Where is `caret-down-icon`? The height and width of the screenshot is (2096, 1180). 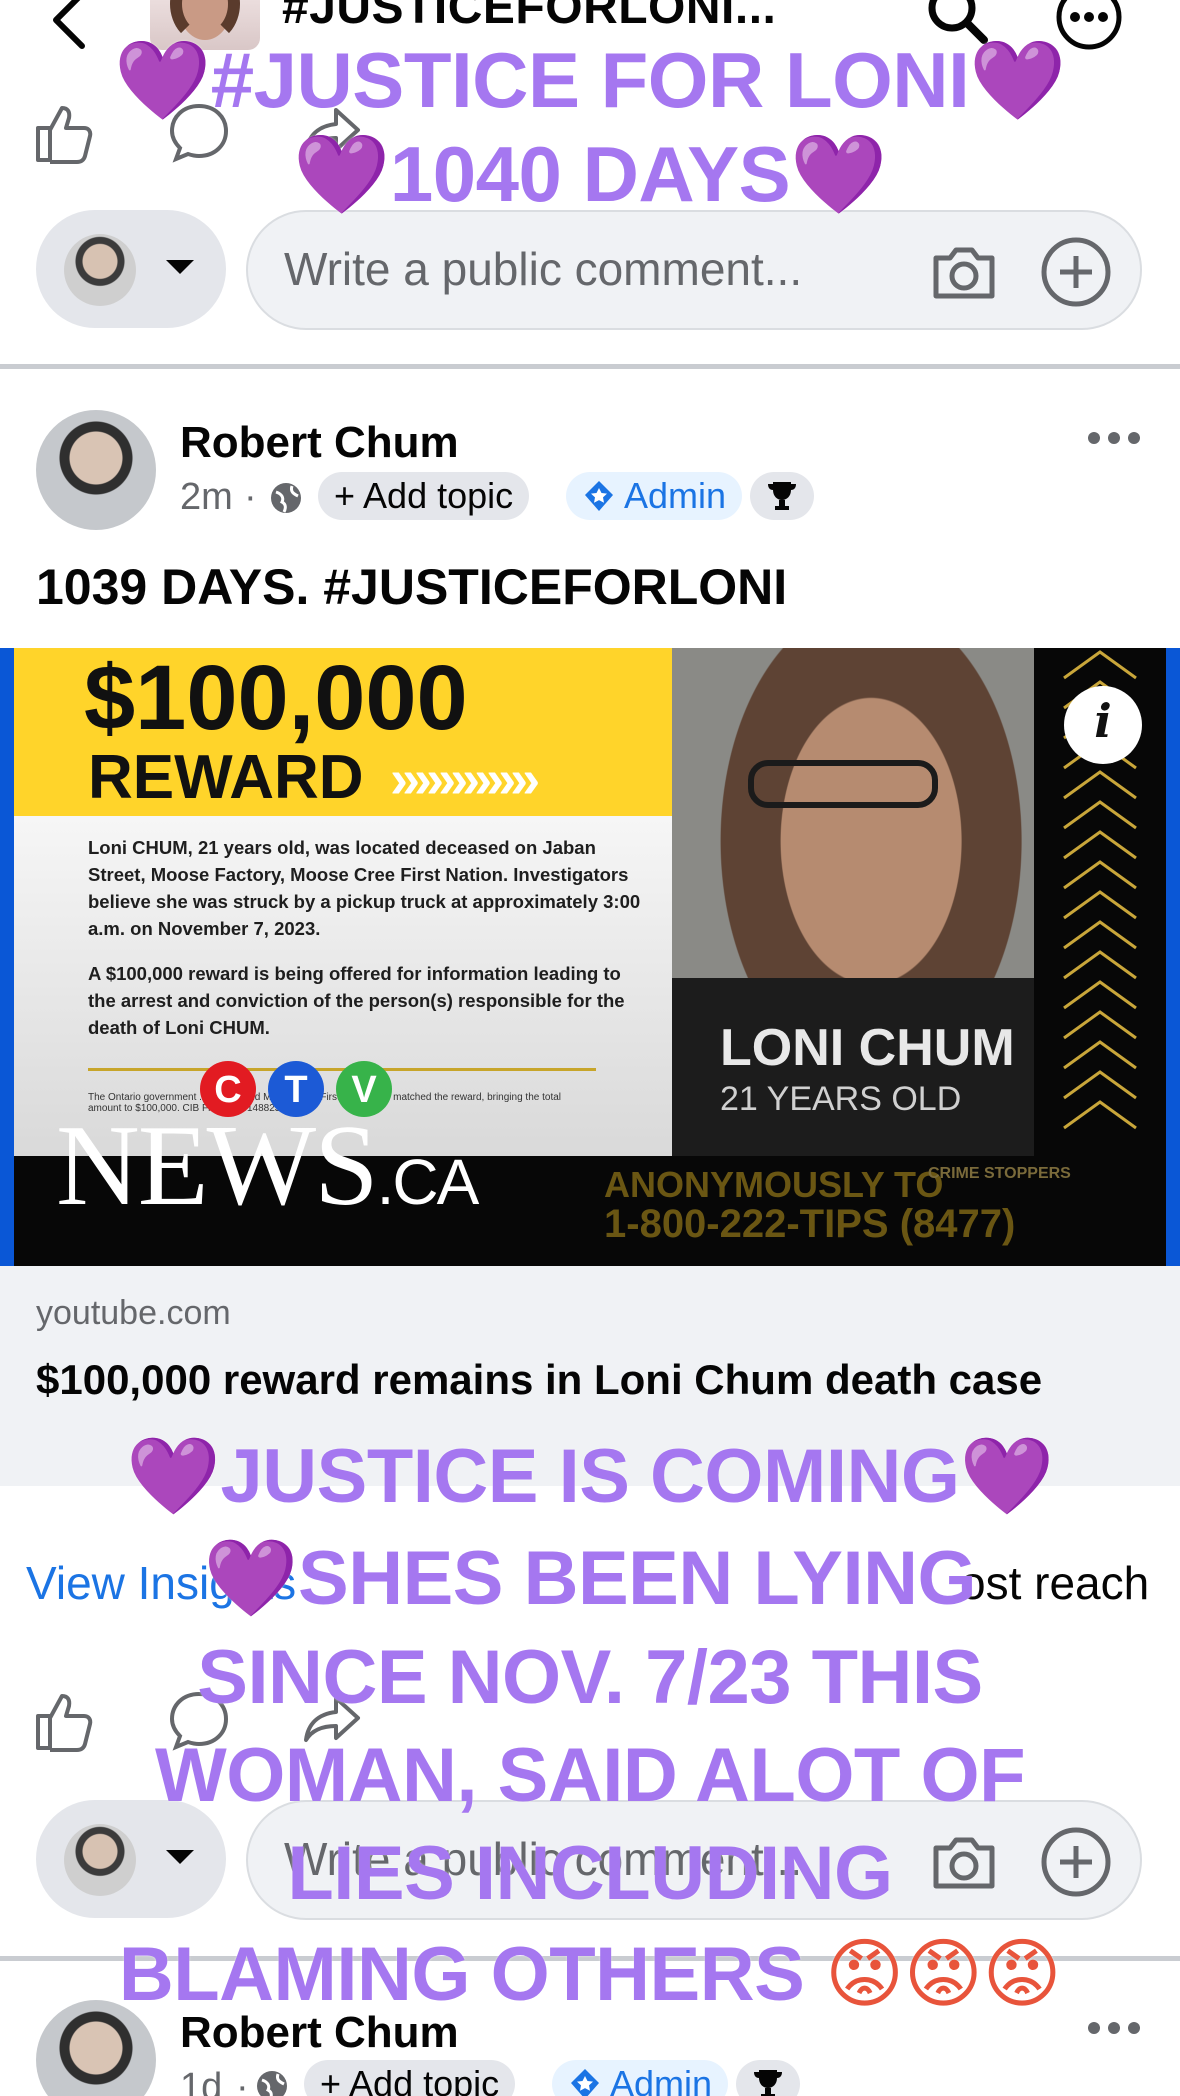 caret-down-icon is located at coordinates (180, 267).